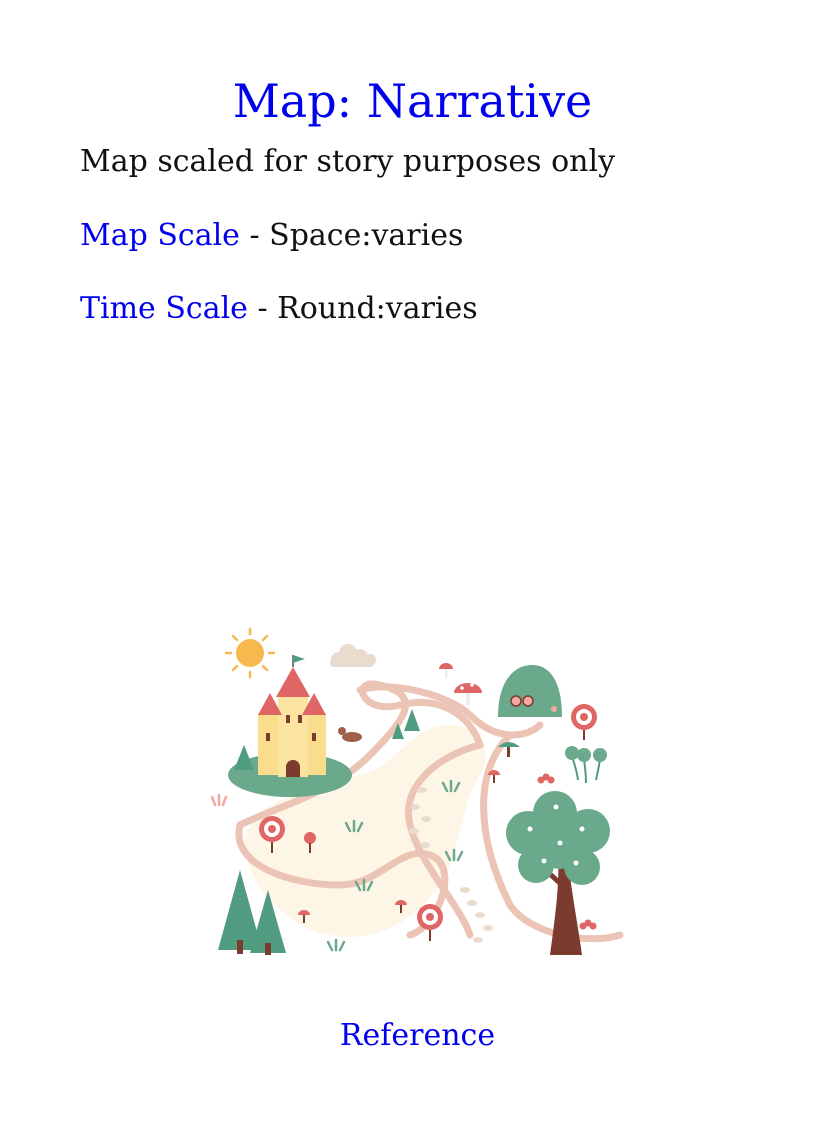  I want to click on castle-icon, so click(292, 716).